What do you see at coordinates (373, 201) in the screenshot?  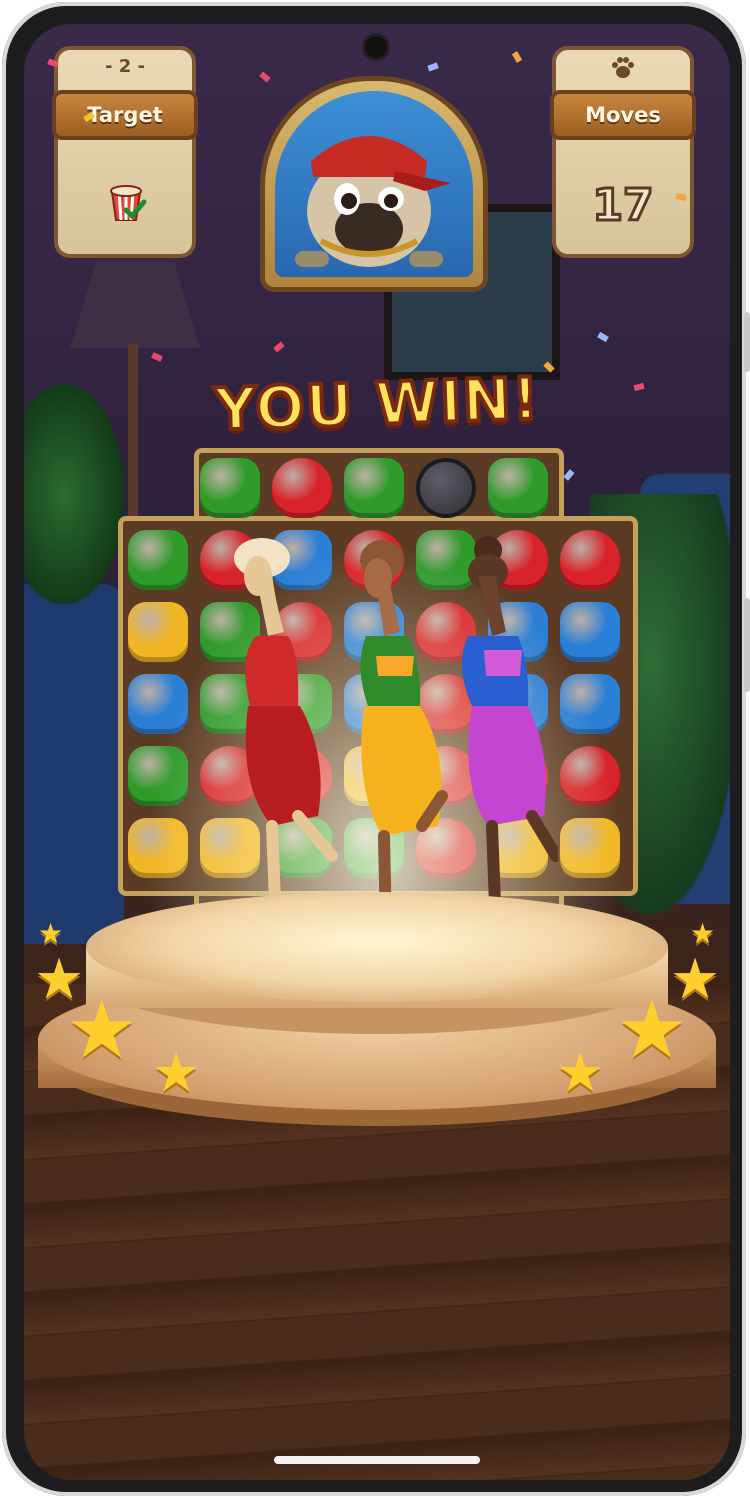 I see `pug-character` at bounding box center [373, 201].